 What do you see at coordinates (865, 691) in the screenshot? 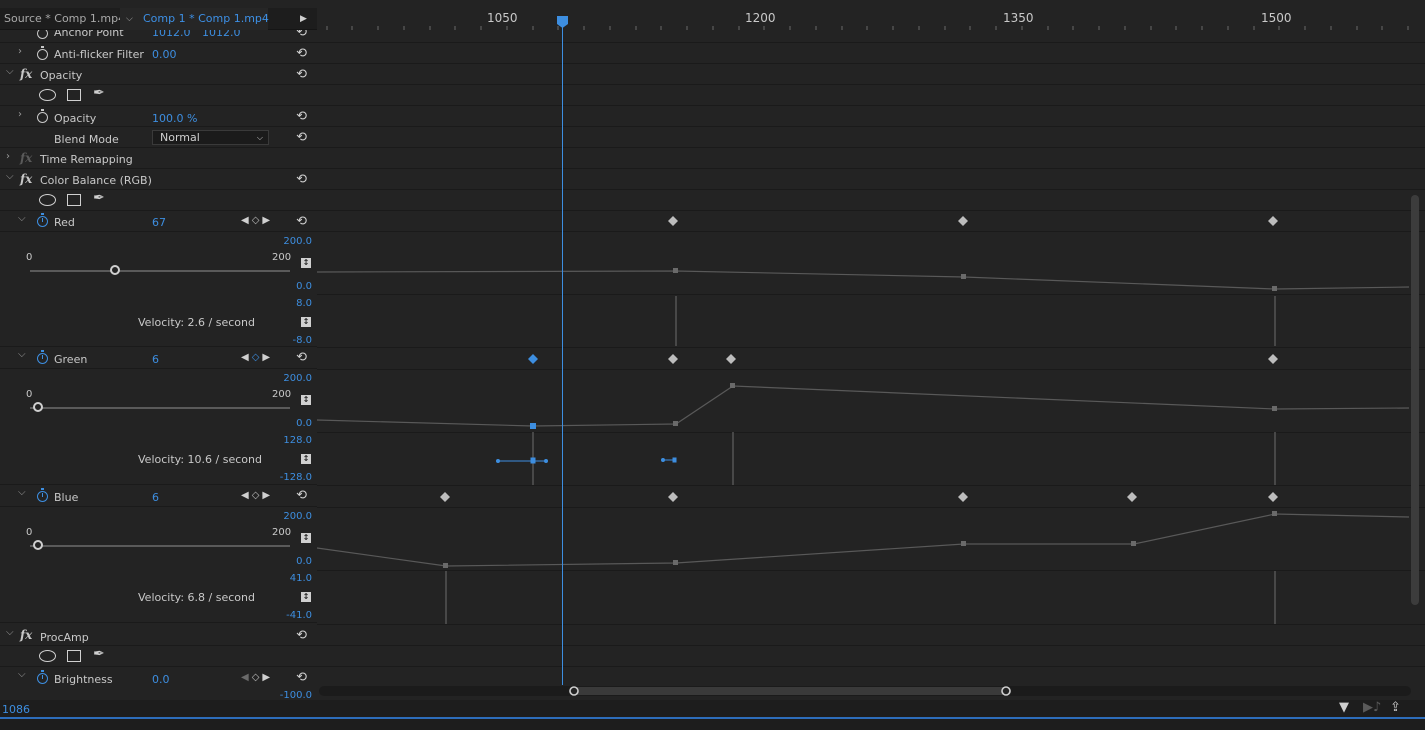
I see `zoom-scrollbar` at bounding box center [865, 691].